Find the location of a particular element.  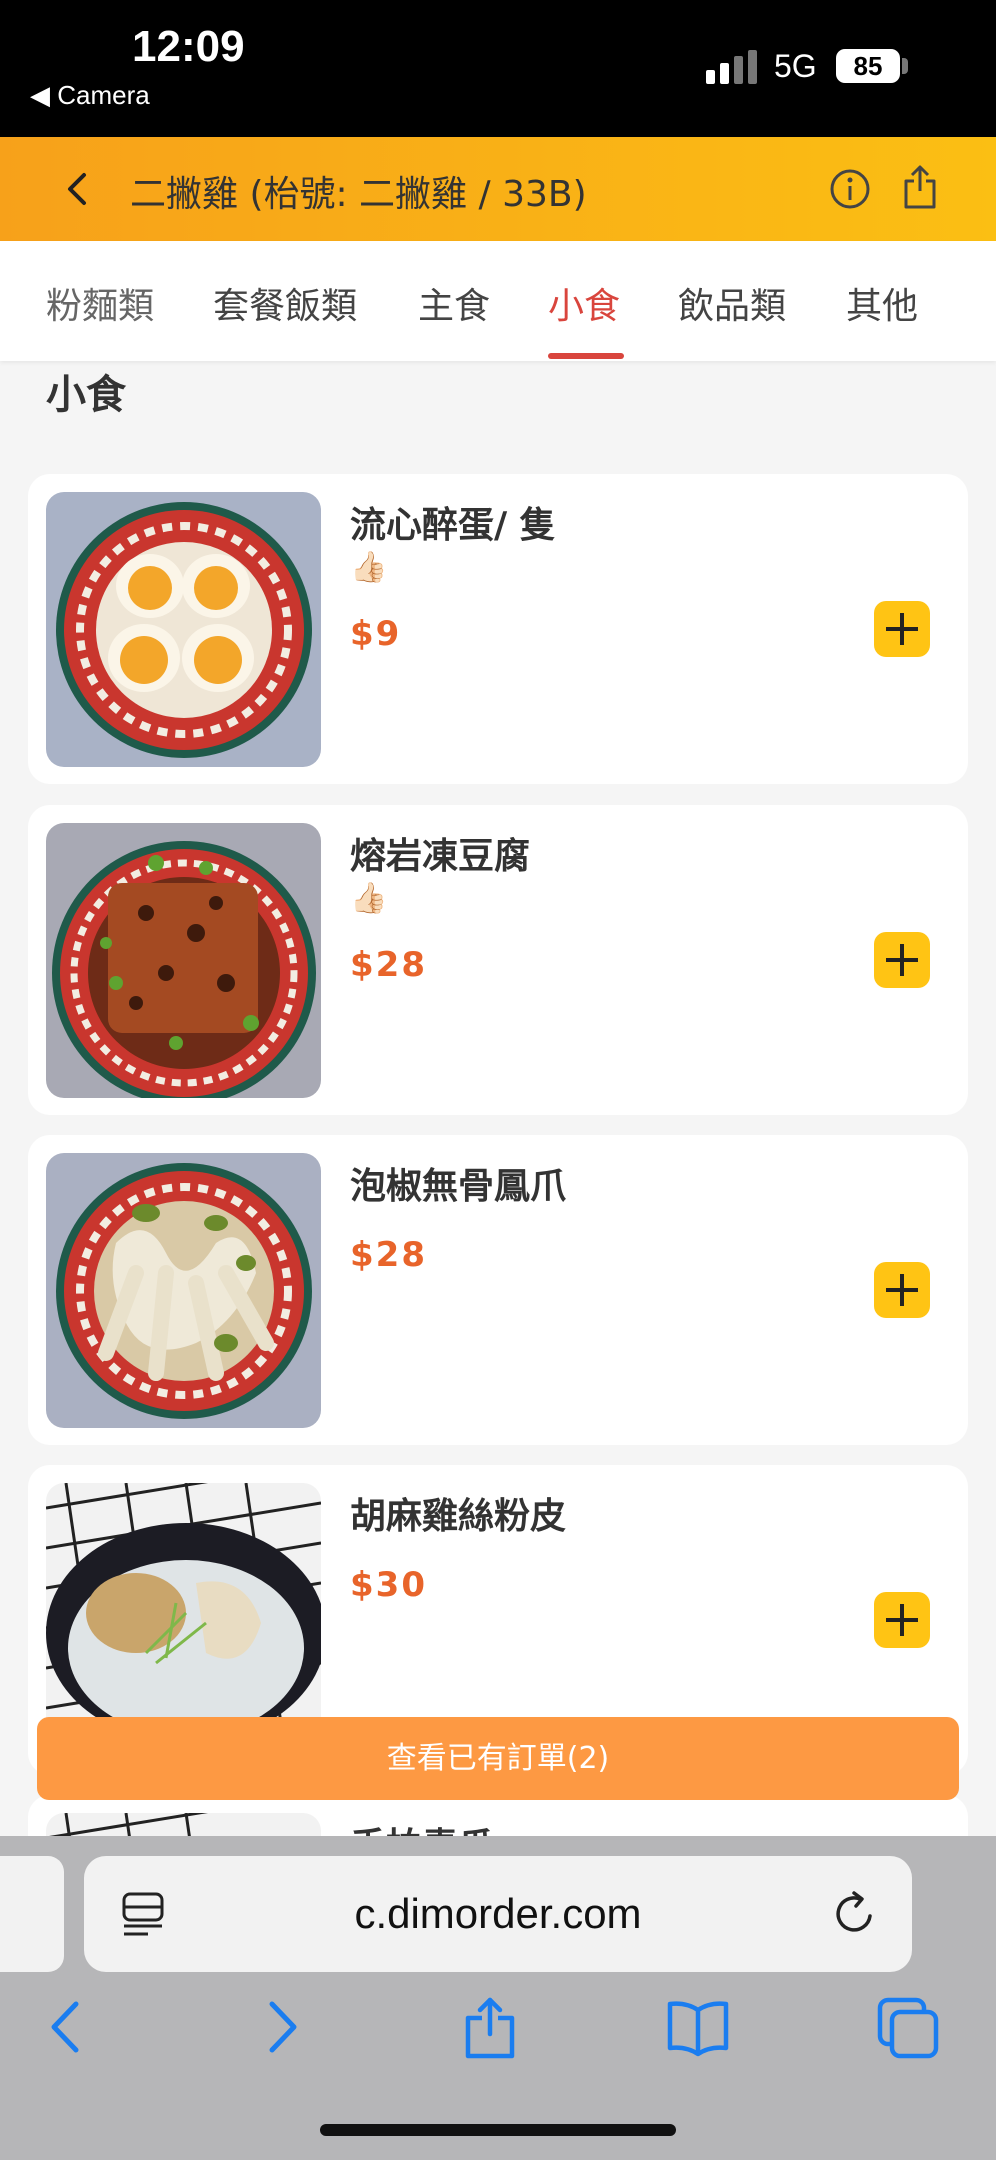

app-header: 二撇雞 (枱號: 二撇雞 / 33B) is located at coordinates (498, 189).